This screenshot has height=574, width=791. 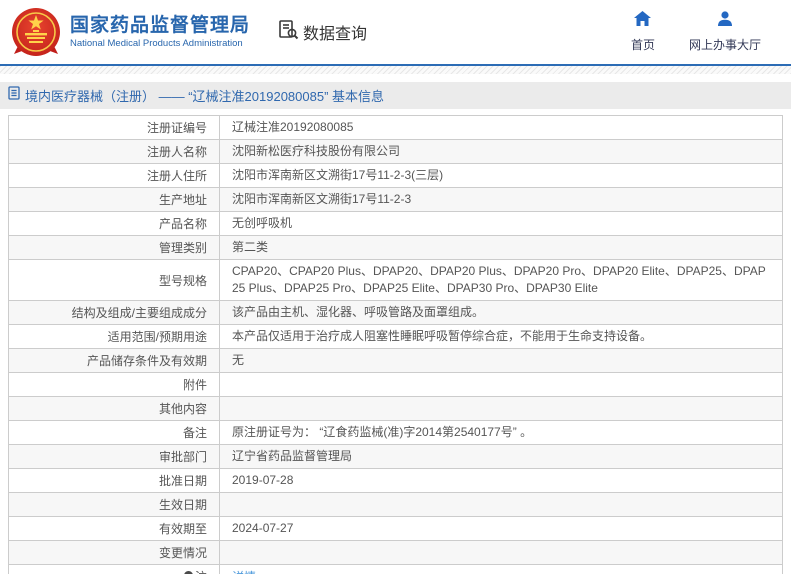 What do you see at coordinates (114, 175) in the screenshot?
I see `row-label: 注册人住所` at bounding box center [114, 175].